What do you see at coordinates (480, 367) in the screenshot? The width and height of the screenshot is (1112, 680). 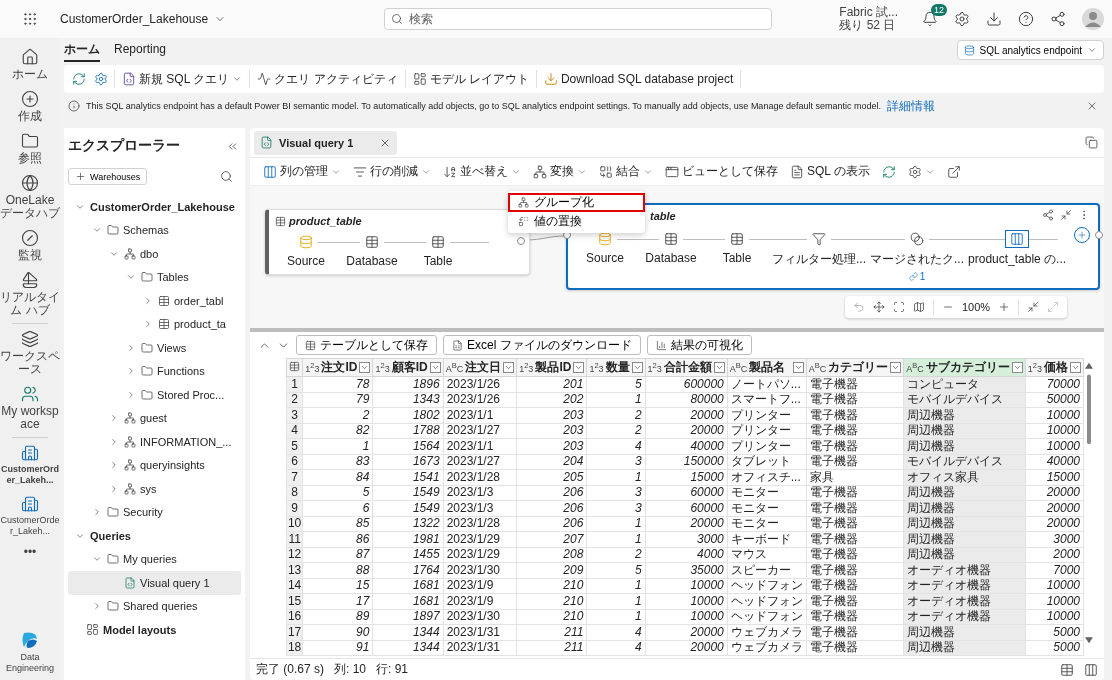 I see `column-header: A$^{B}$C 注文日` at bounding box center [480, 367].